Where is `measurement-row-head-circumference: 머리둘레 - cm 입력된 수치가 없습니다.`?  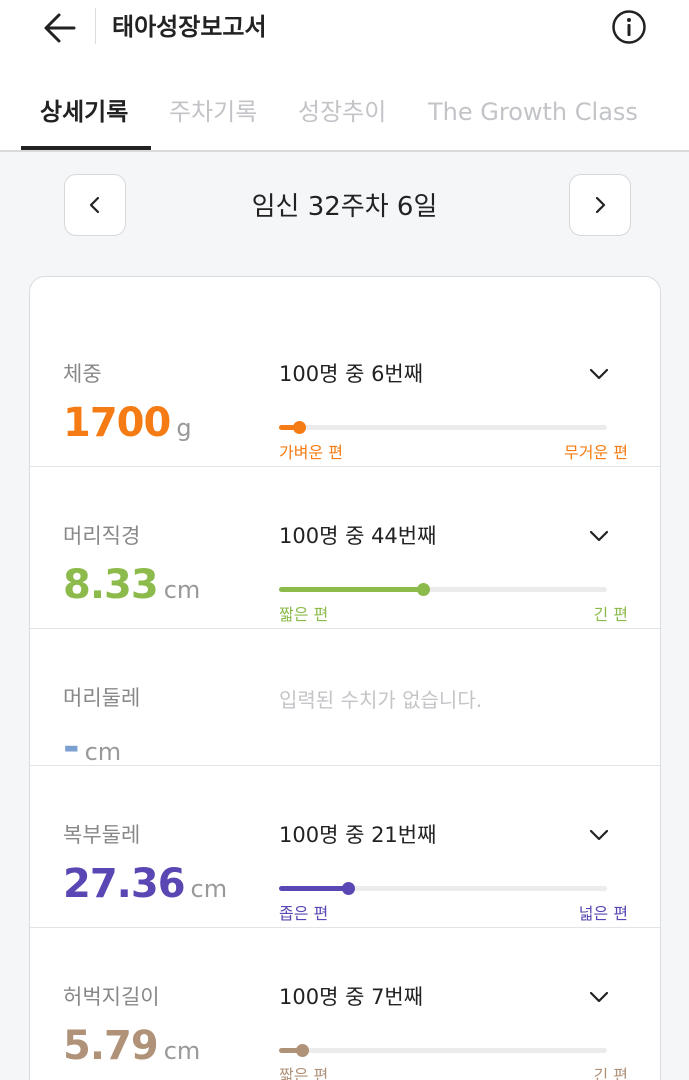 measurement-row-head-circumference: 머리둘레 - cm 입력된 수치가 없습니다. is located at coordinates (345, 699).